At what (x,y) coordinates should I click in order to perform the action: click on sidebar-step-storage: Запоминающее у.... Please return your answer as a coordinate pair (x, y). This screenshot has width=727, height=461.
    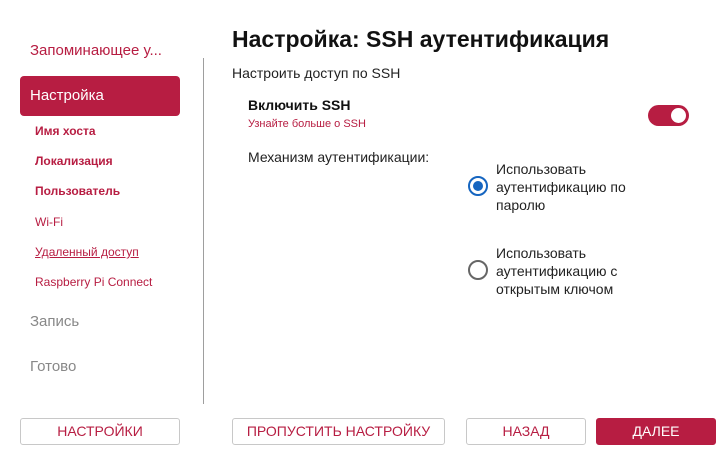
    Looking at the image, I should click on (96, 50).